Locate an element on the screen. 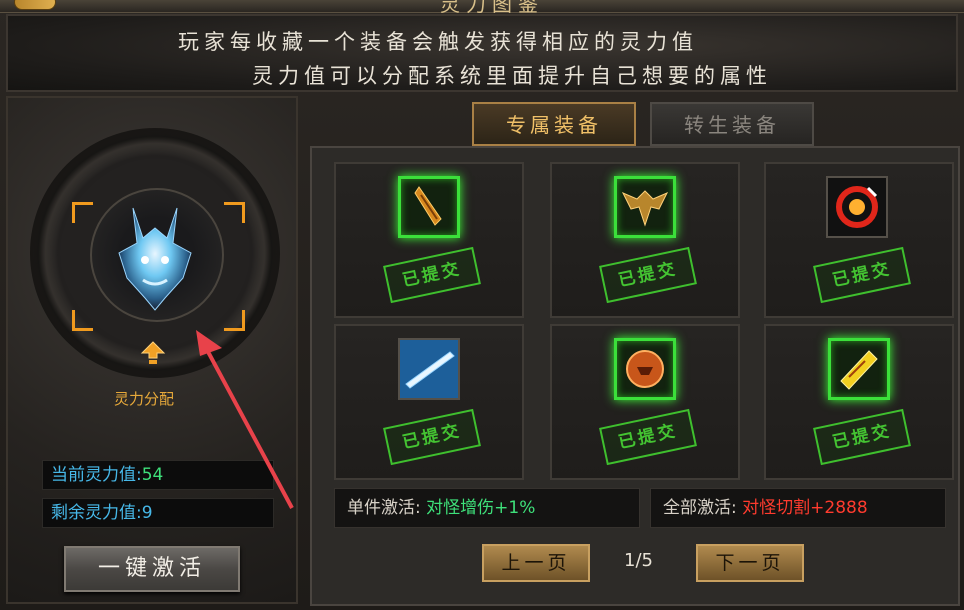 This screenshot has width=964, height=610. full-activation-value: 对怪切割+2888 is located at coordinates (805, 508).